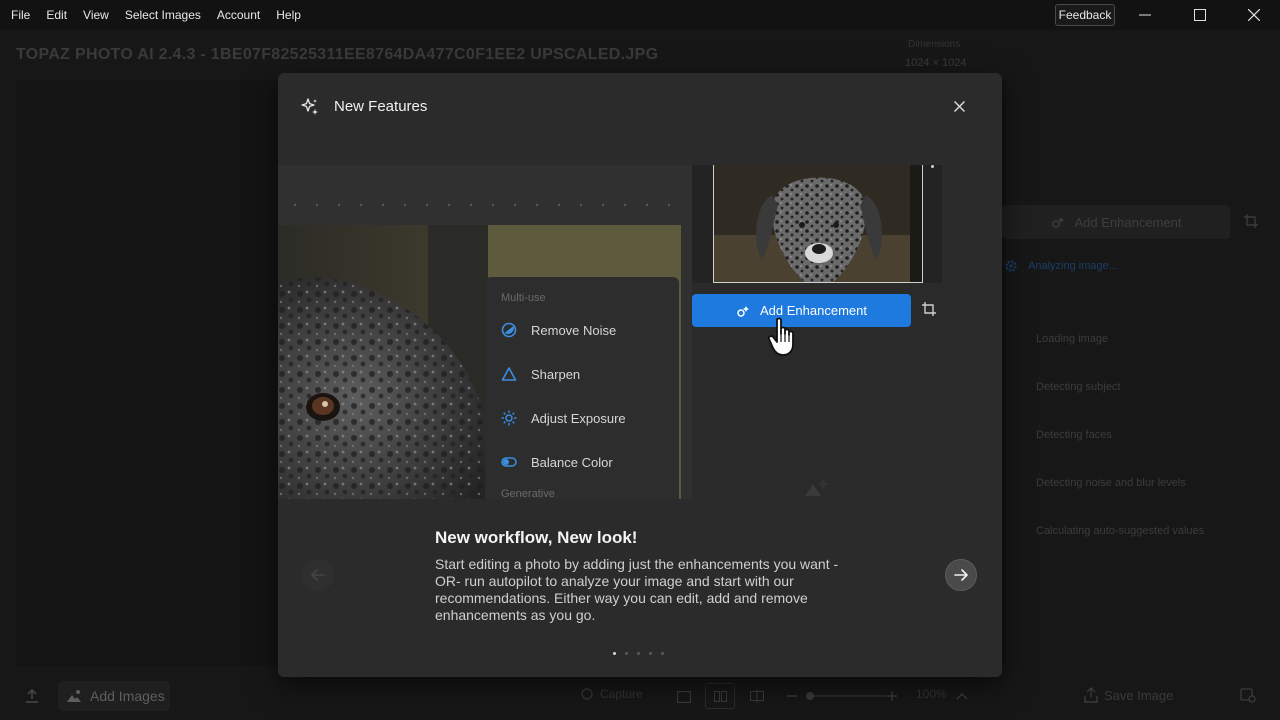 The width and height of the screenshot is (1280, 720). Describe the element at coordinates (892, 696) in the screenshot. I see `zoom-in-icon` at that location.